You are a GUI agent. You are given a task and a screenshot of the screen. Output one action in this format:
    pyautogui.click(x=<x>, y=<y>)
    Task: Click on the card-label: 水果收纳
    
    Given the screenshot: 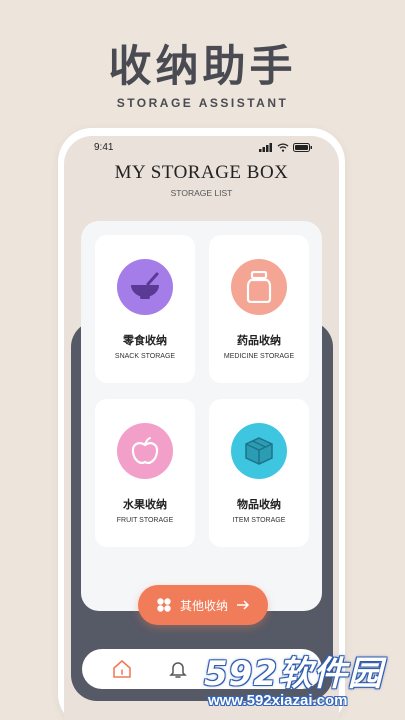 What is the action you would take?
    pyautogui.click(x=145, y=504)
    